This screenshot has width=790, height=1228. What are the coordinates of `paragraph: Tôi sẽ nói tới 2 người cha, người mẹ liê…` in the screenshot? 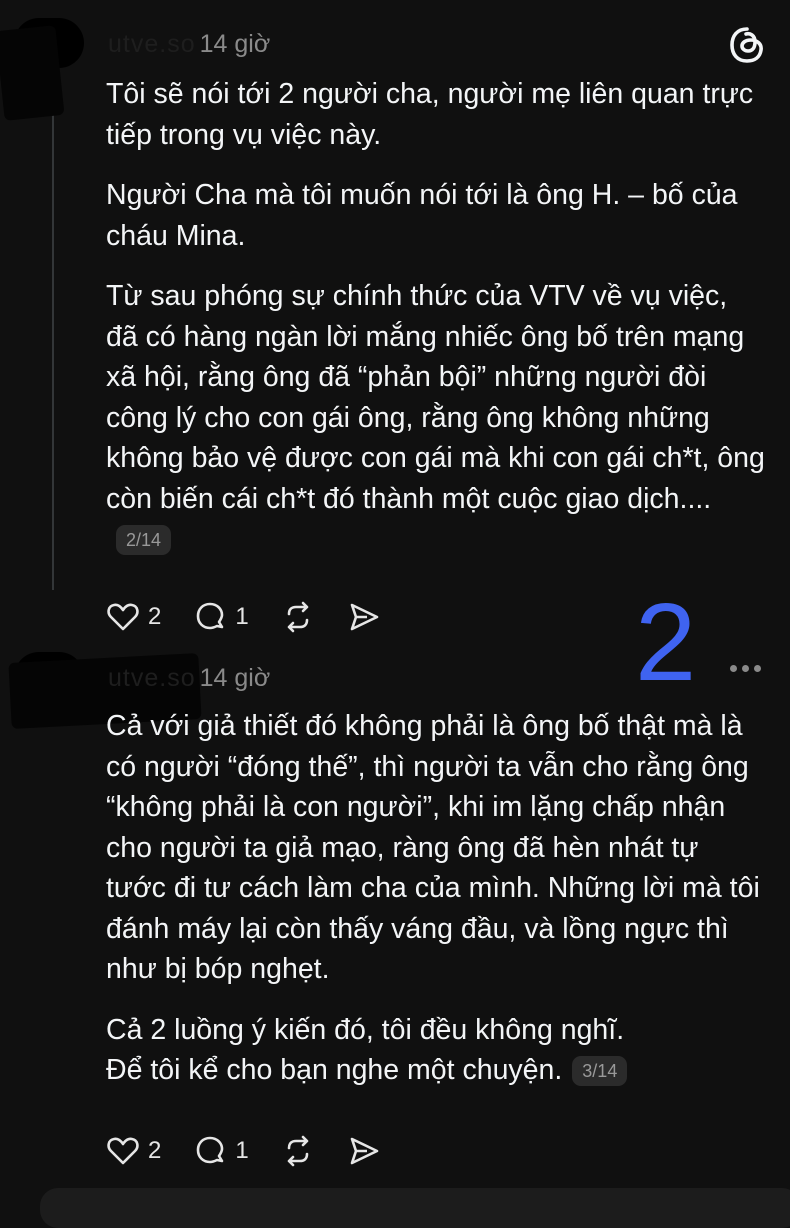 It's located at (430, 114).